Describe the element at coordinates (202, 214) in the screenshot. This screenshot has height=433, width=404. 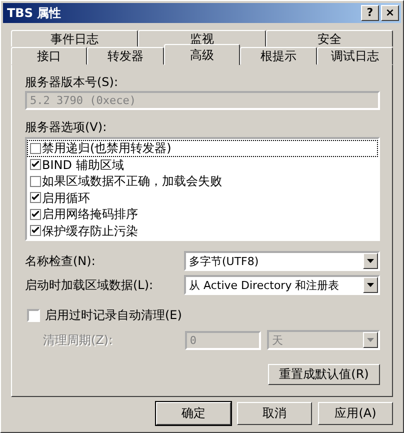
I see `option-item: 启用网络掩码排序` at that location.